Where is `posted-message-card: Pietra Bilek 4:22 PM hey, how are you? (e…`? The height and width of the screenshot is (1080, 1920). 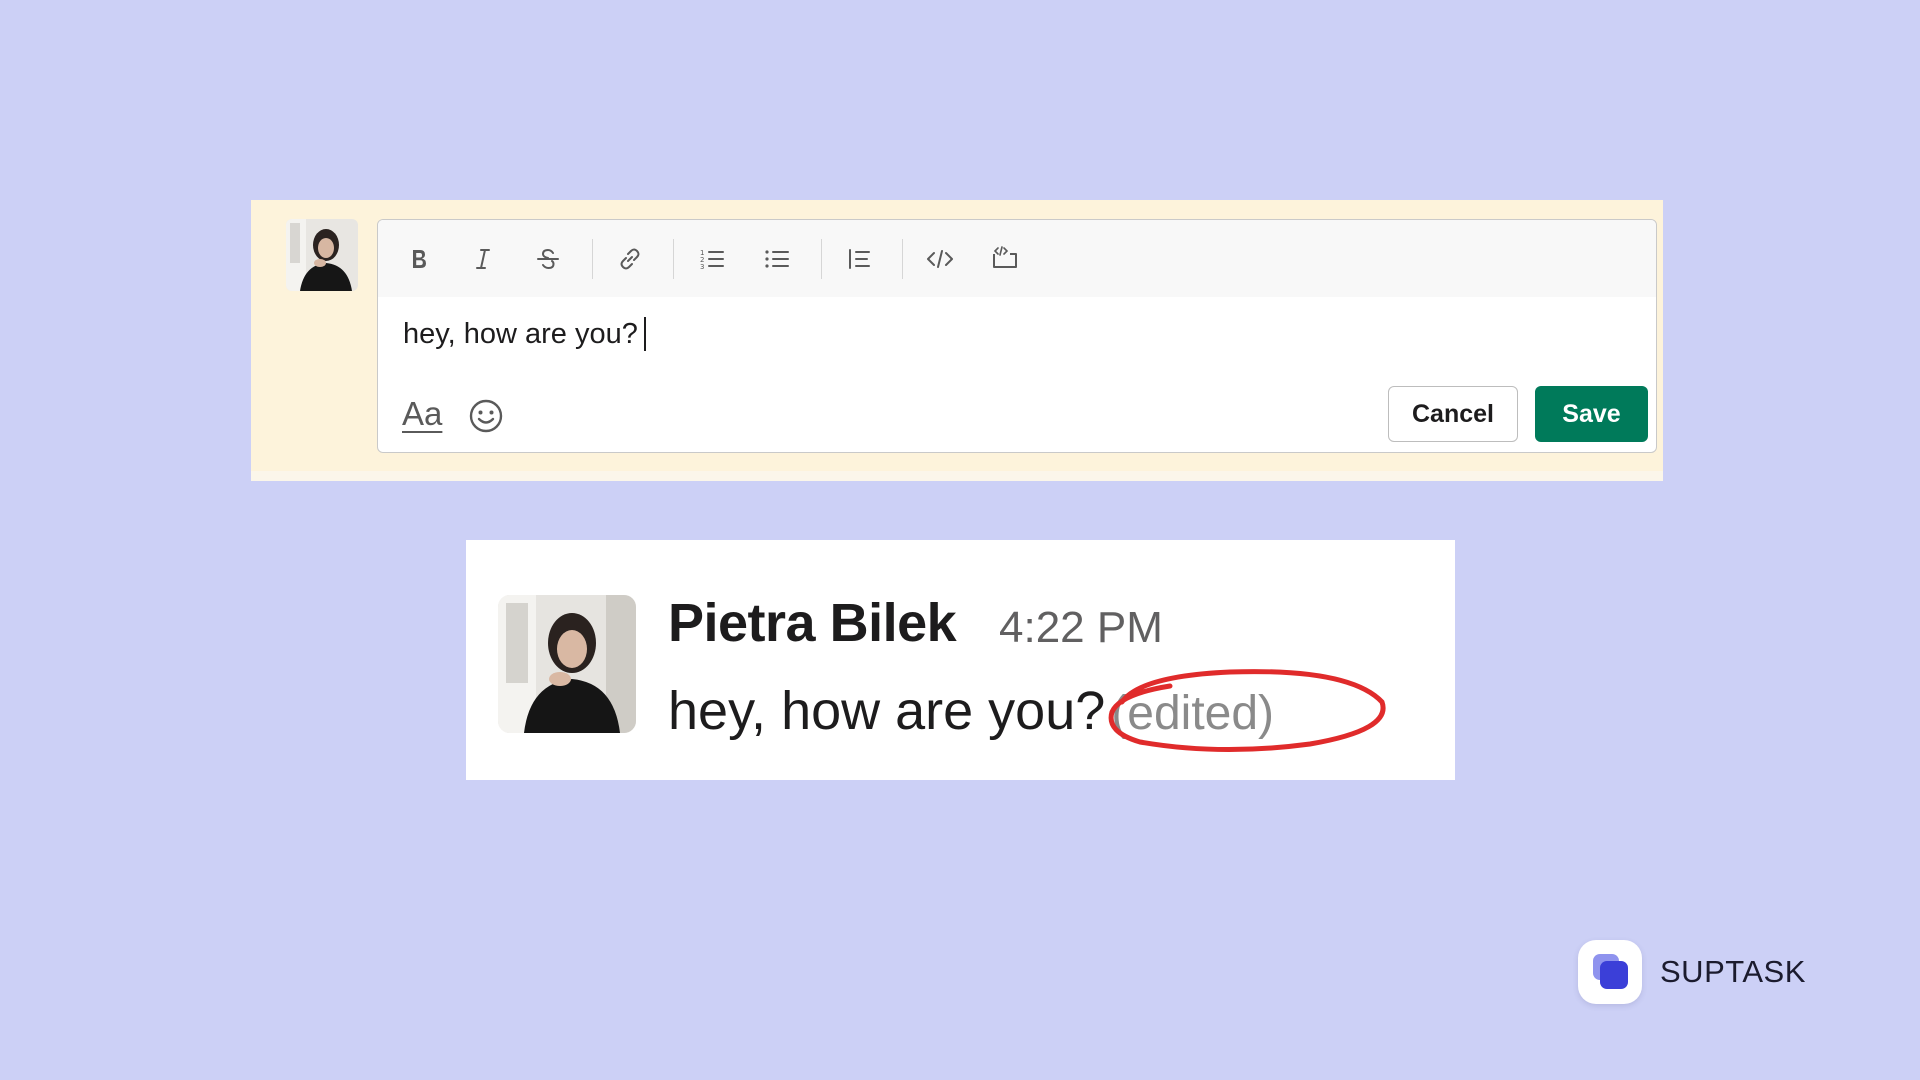 posted-message-card: Pietra Bilek 4:22 PM hey, how are you? (e… is located at coordinates (960, 660).